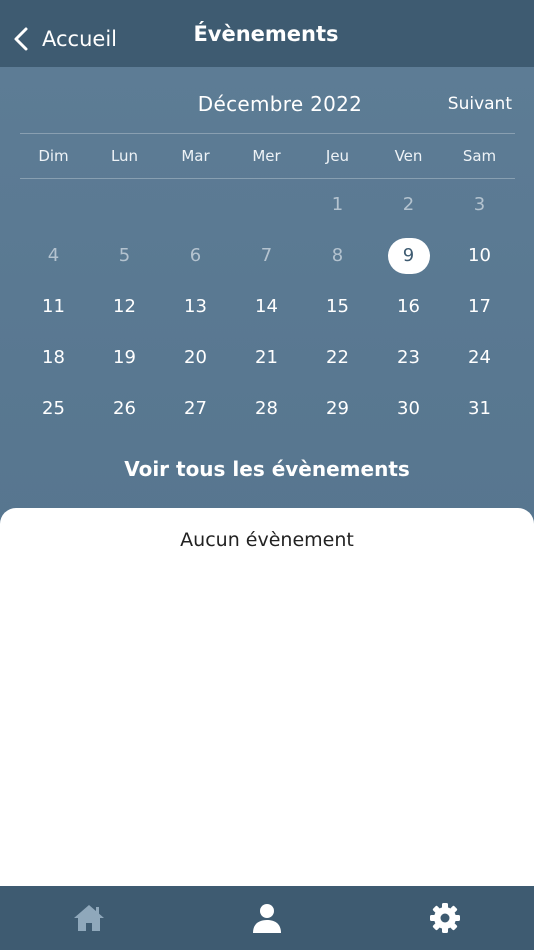 This screenshot has width=534, height=950. Describe the element at coordinates (267, 100) in the screenshot. I see `month-header: Décembre 2022 Suivant` at that location.